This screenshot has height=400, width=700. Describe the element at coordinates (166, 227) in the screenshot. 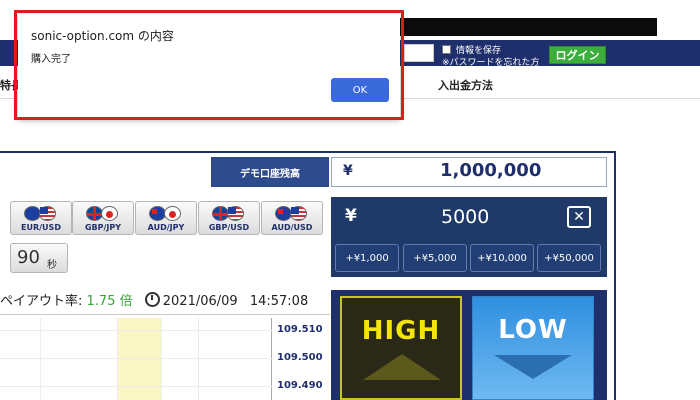

I see `pair-label: AUD/JPY` at that location.